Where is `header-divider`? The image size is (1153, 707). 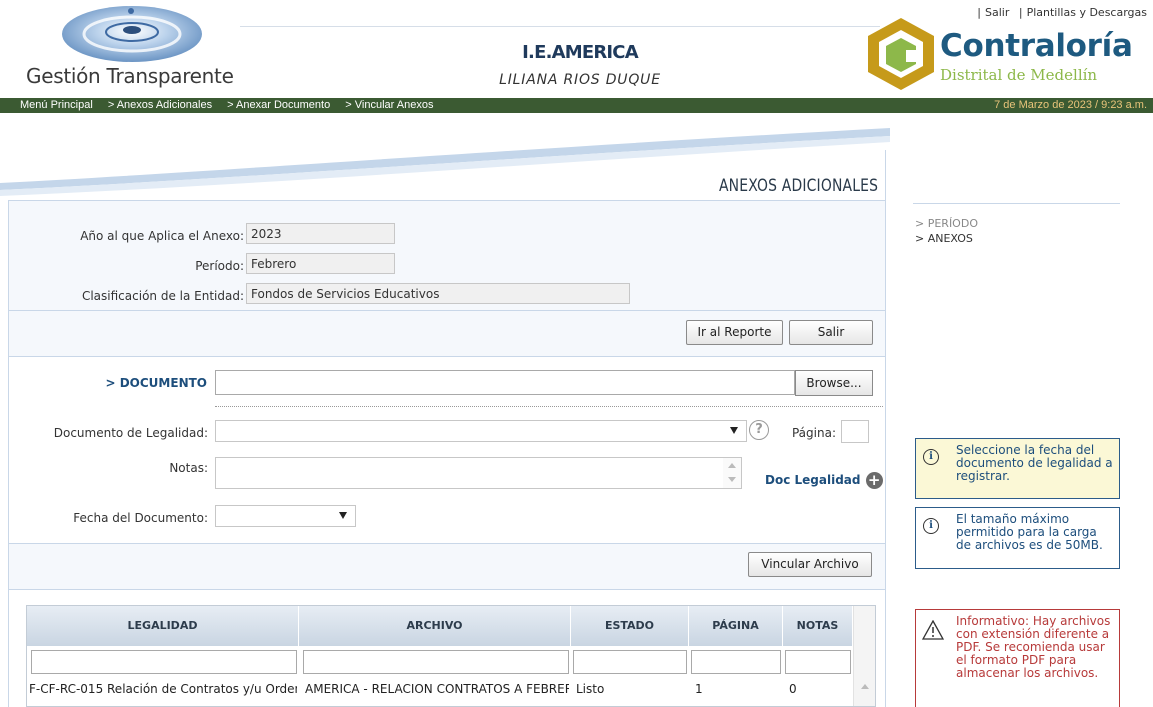
header-divider is located at coordinates (560, 26).